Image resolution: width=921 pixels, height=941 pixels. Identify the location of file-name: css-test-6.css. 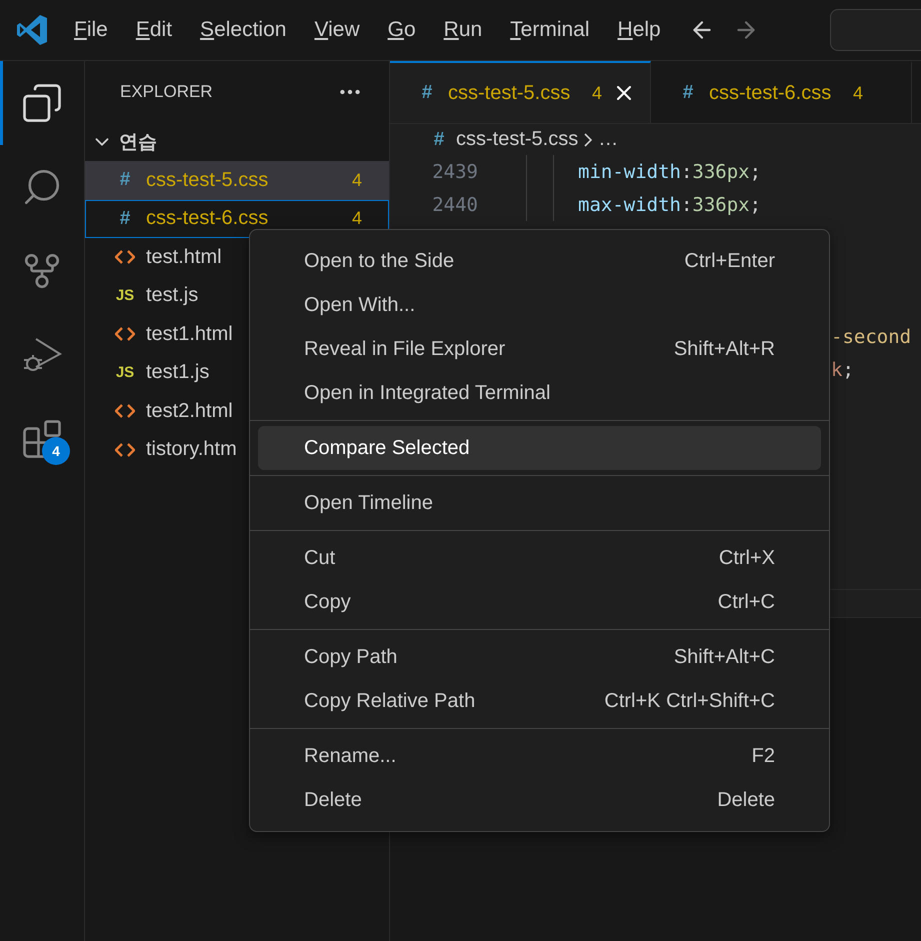
(207, 218).